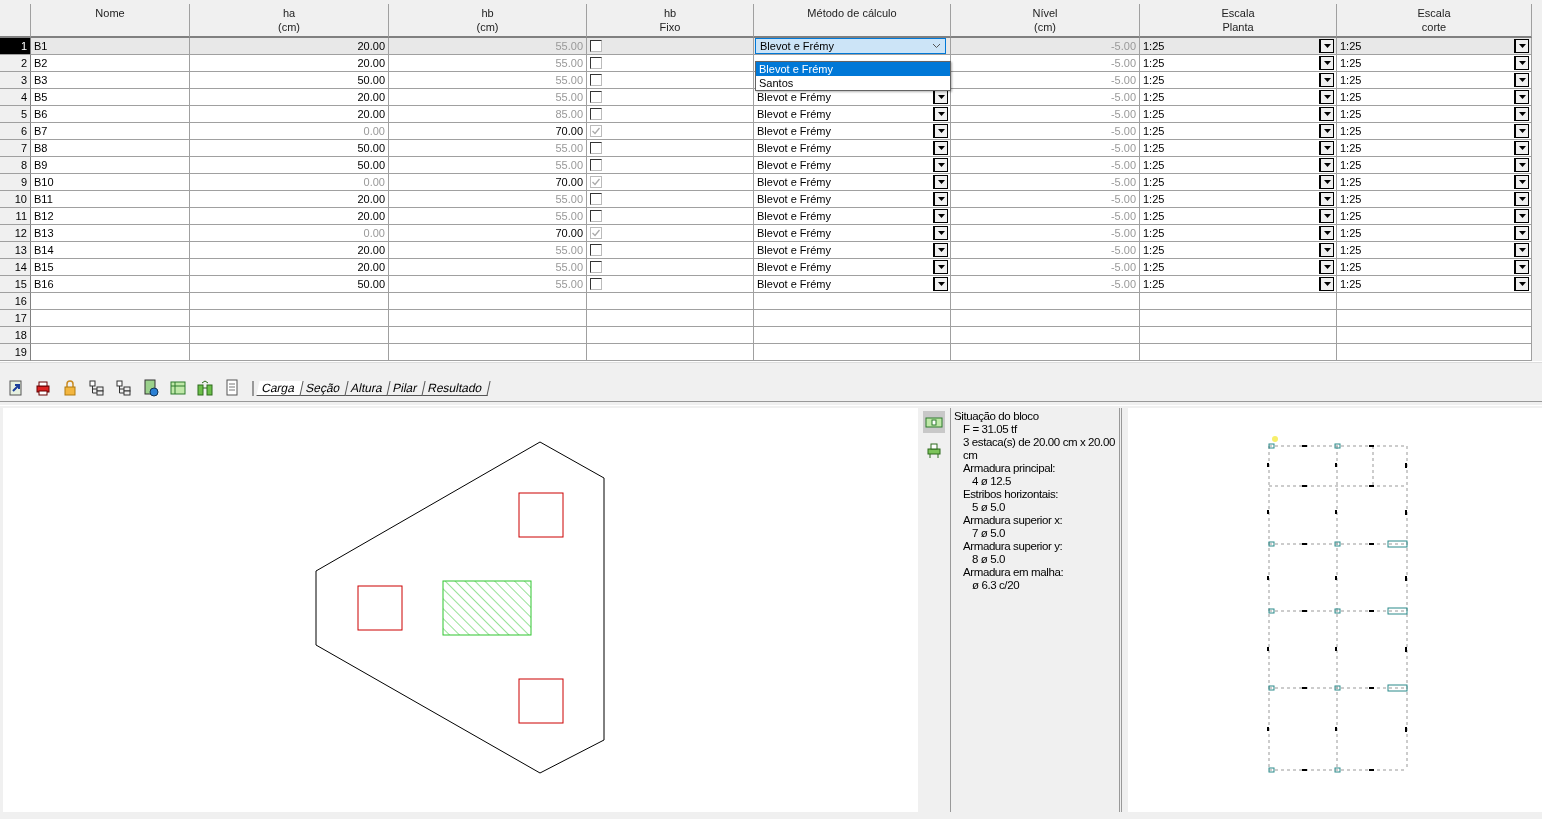 The height and width of the screenshot is (819, 1542). I want to click on row-number: 11, so click(15, 216).